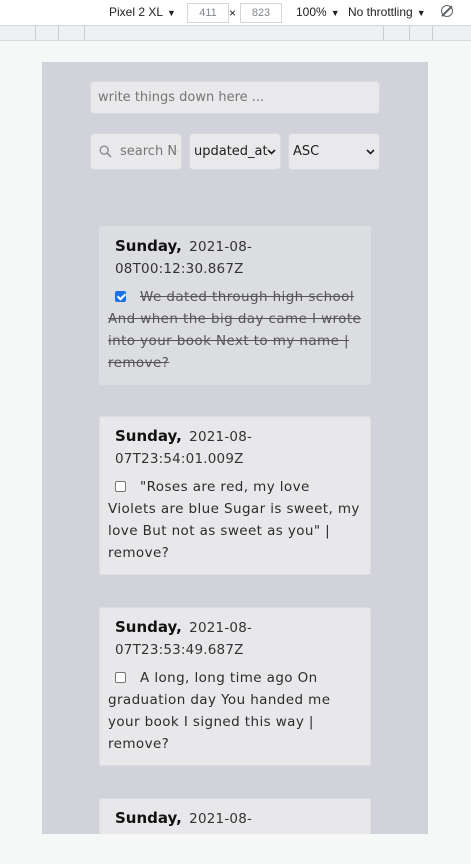  I want to click on search-input, so click(149, 151).